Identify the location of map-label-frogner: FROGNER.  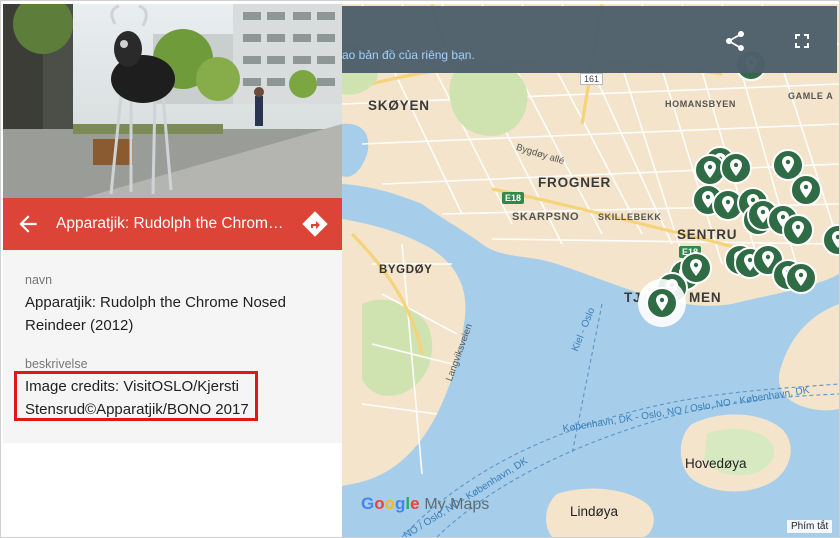
(575, 182).